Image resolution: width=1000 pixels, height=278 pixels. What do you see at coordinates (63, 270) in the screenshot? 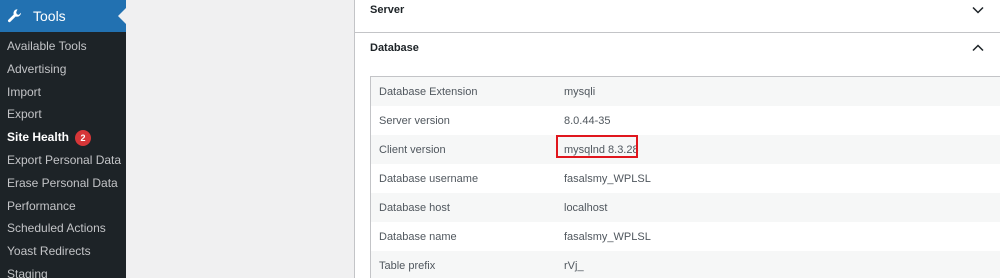
I see `submenu-staging: Staging` at bounding box center [63, 270].